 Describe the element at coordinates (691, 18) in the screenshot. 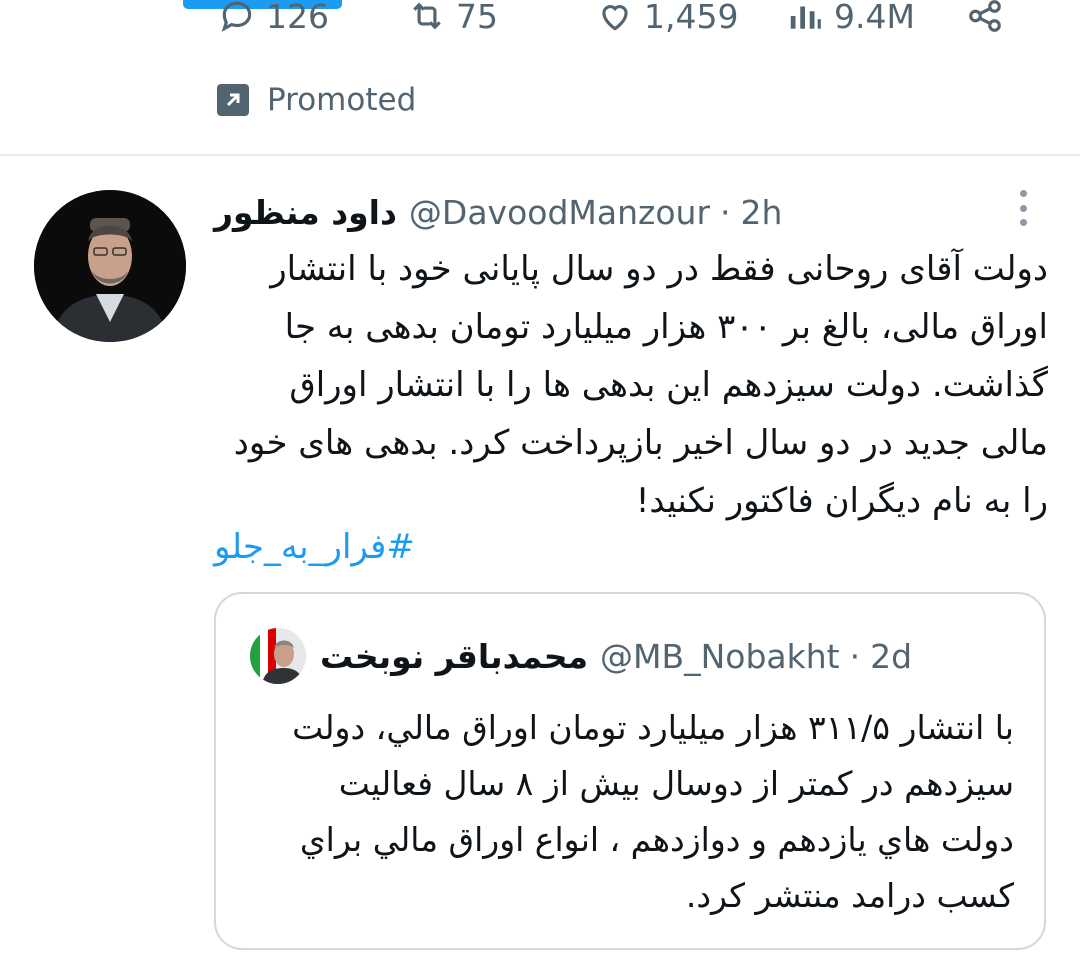

I see `like-count: 1,459` at that location.